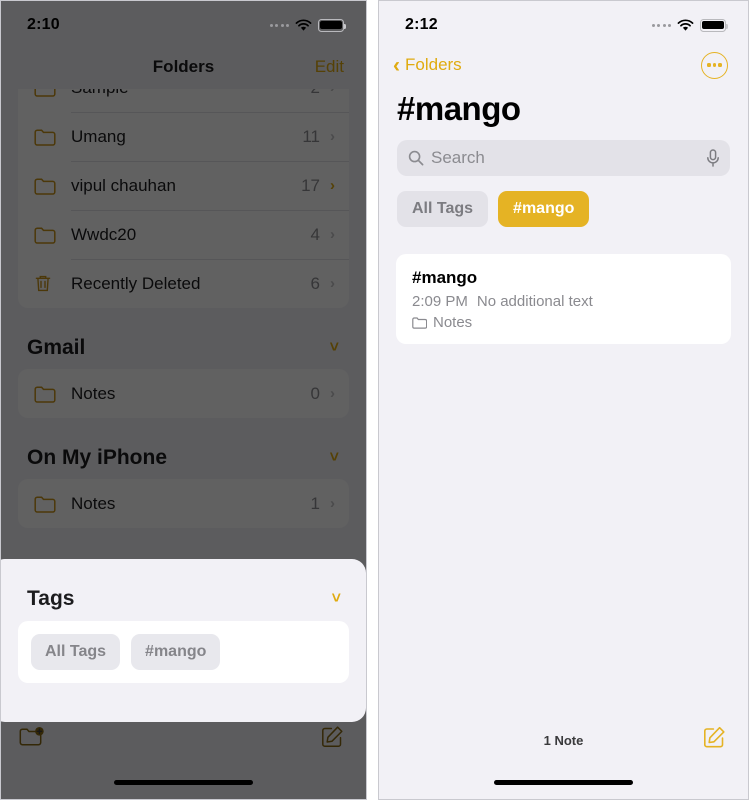 The height and width of the screenshot is (800, 750). I want to click on folder-name: vipul chauhan, so click(123, 185).